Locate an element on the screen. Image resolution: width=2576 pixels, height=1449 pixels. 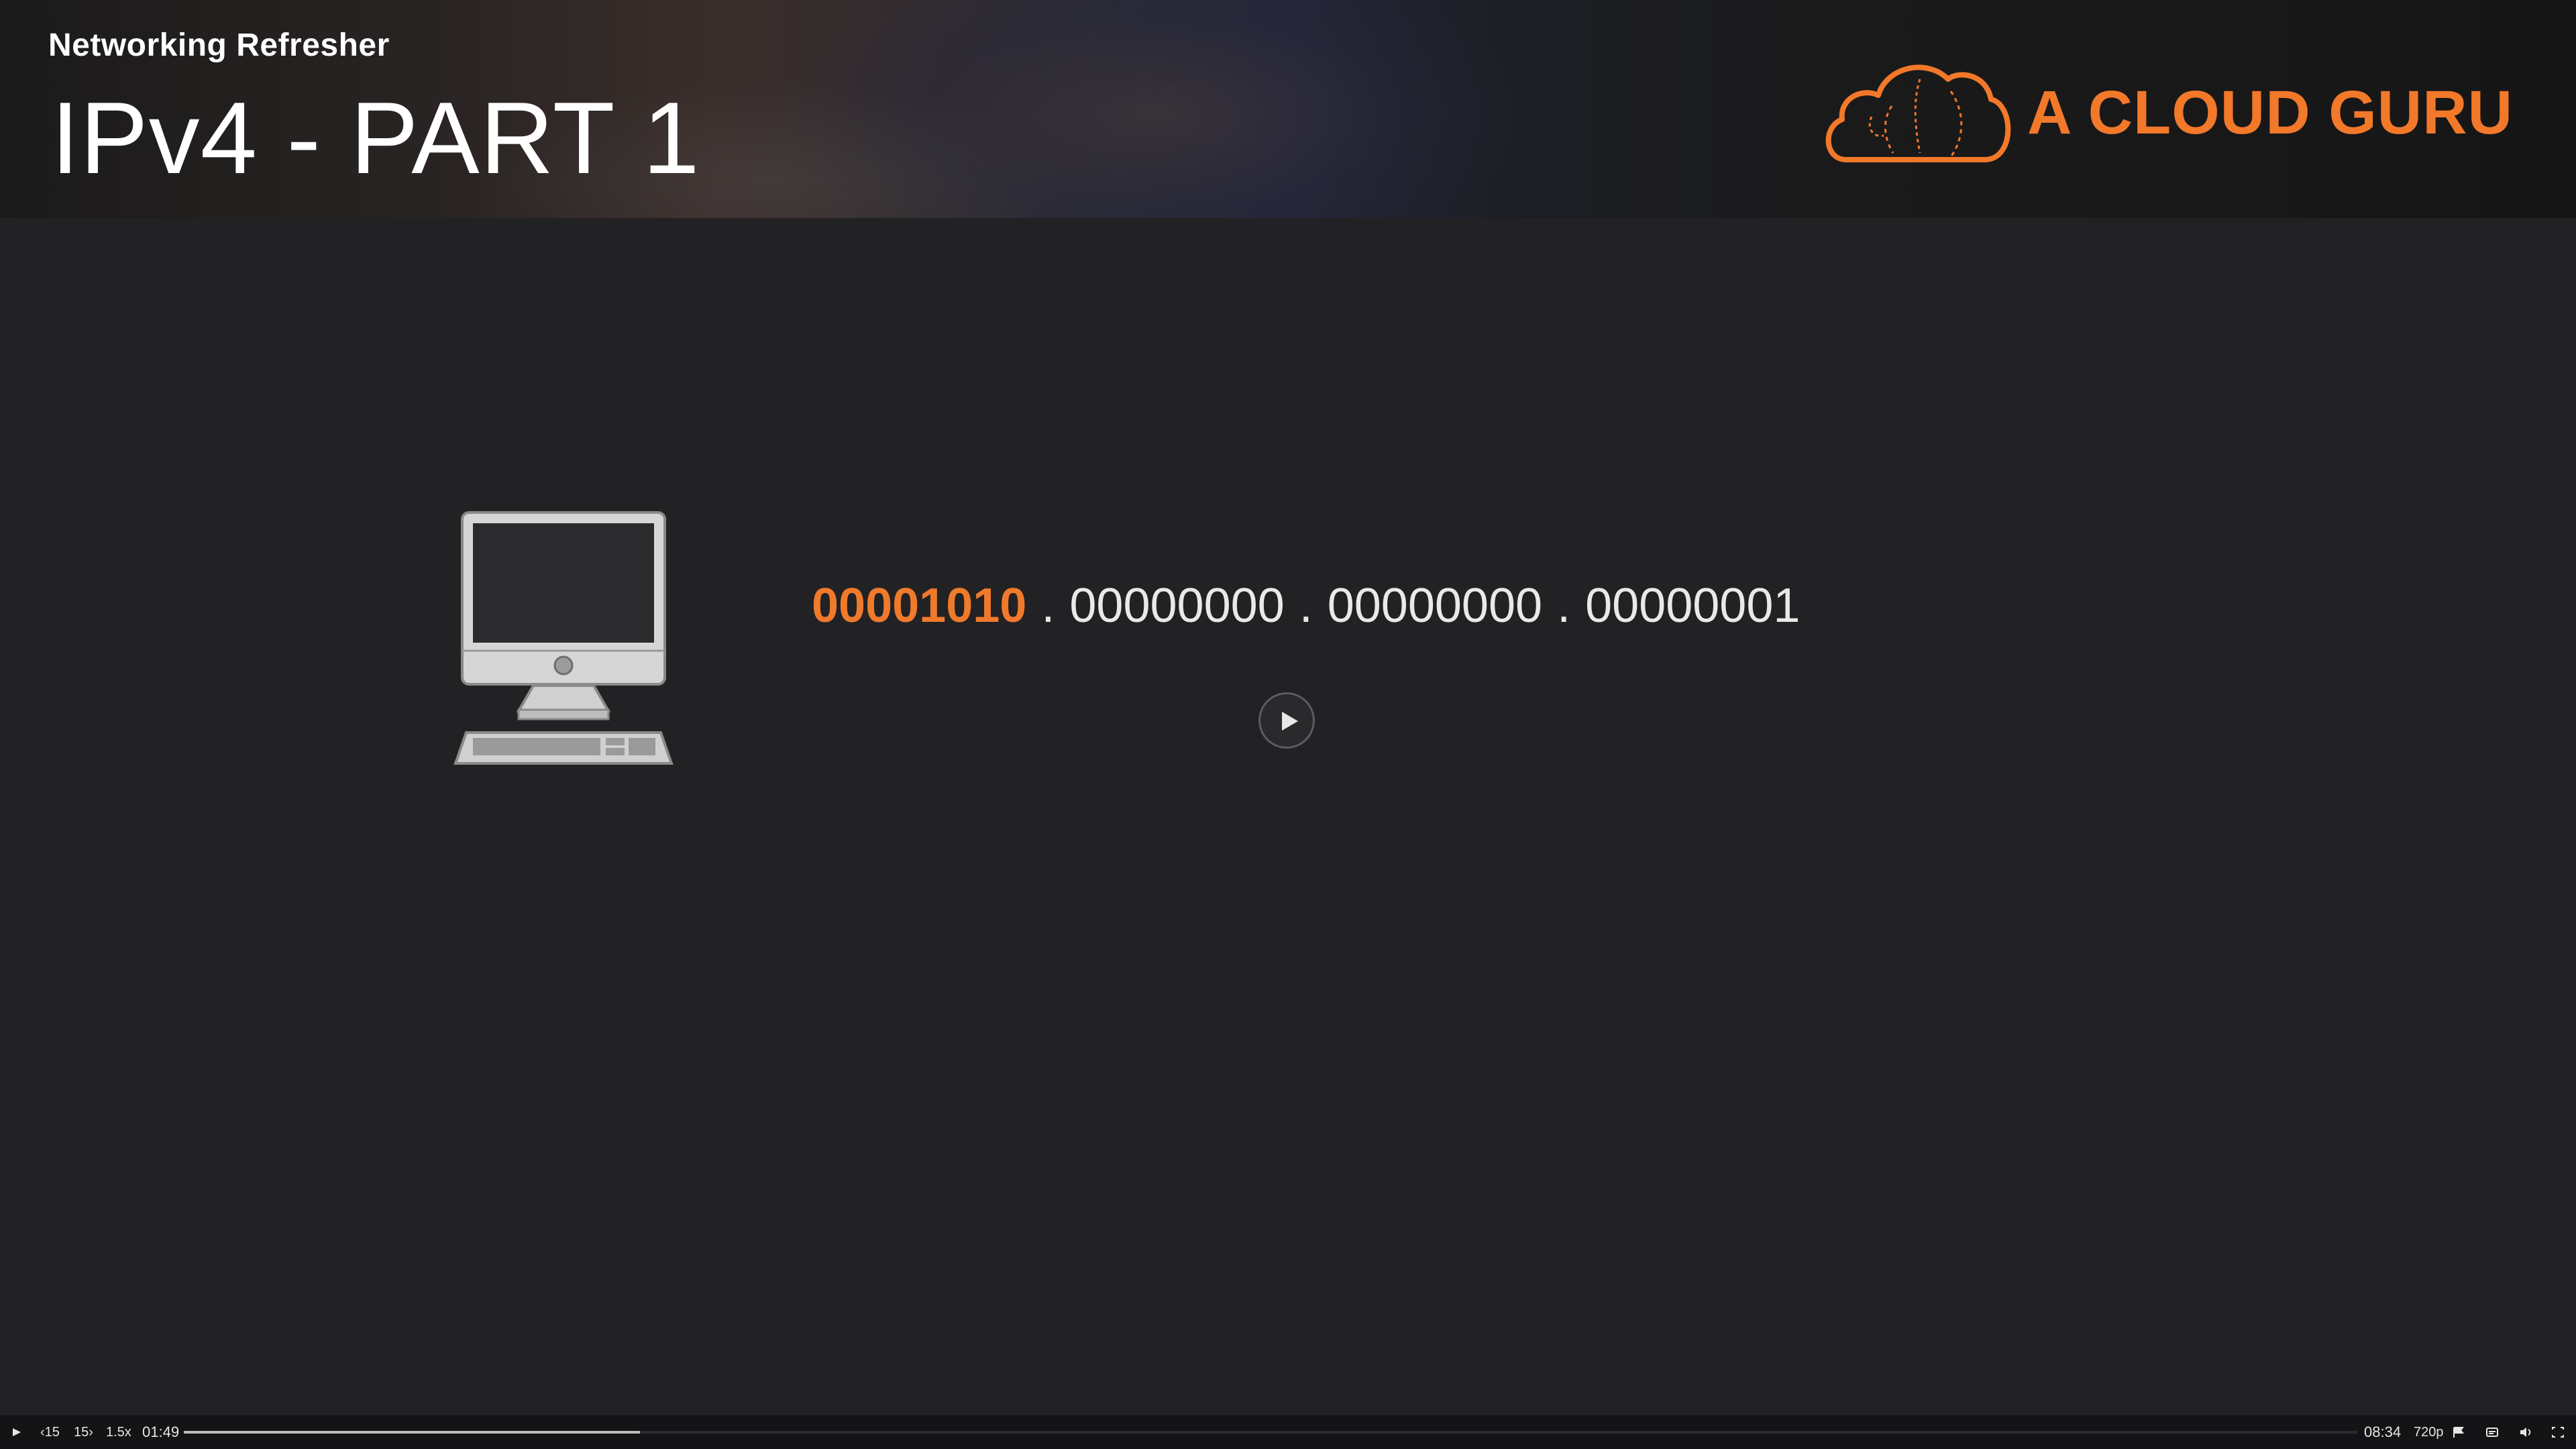
ip-octet-3: 00000000 is located at coordinates (1435, 606).